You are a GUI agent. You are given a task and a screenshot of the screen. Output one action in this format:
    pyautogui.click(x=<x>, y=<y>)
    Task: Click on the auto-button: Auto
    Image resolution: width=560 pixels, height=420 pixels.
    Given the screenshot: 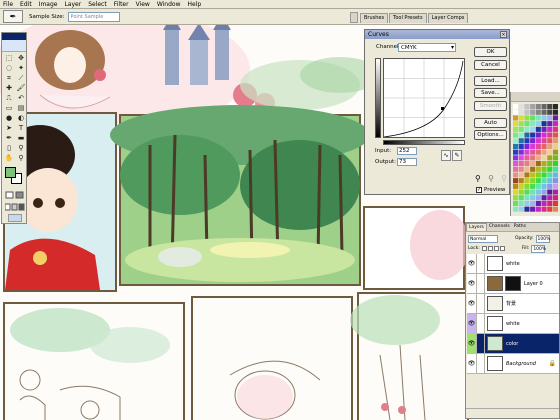 What is the action you would take?
    pyautogui.click(x=490, y=123)
    